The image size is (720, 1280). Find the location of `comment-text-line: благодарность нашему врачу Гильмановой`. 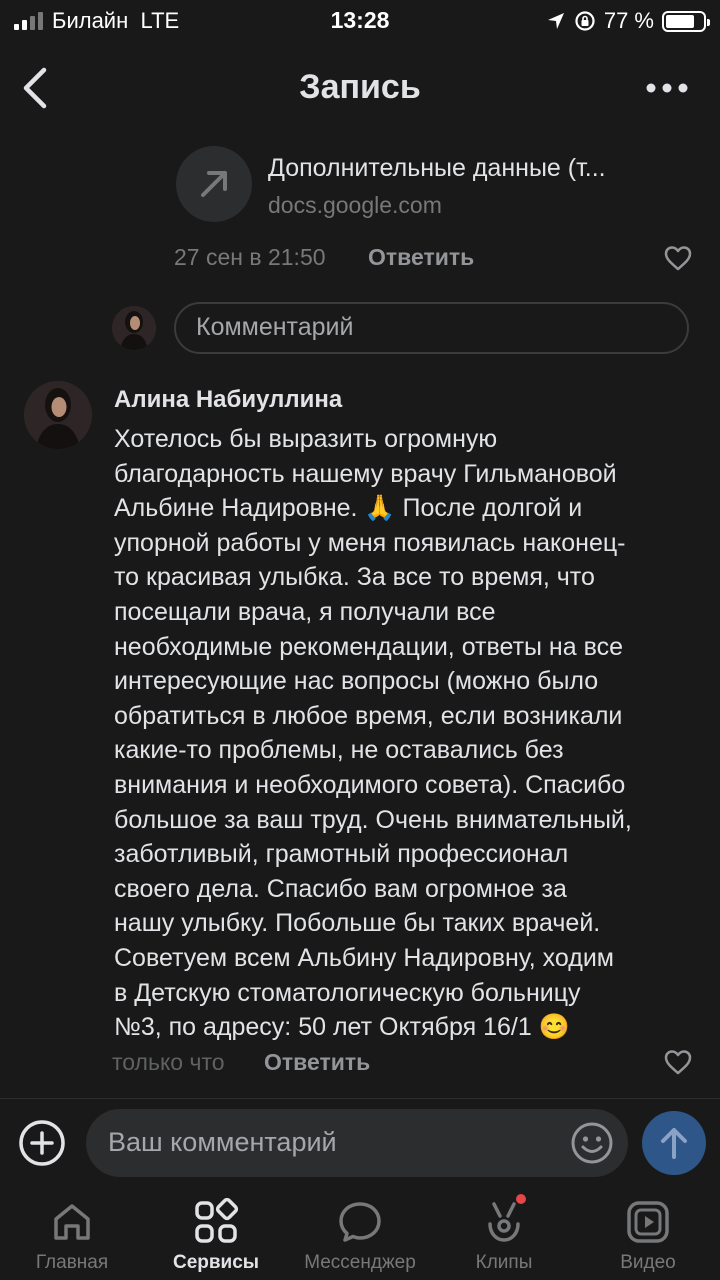

comment-text-line: благодарность нашему врачу Гильмановой is located at coordinates (365, 473).